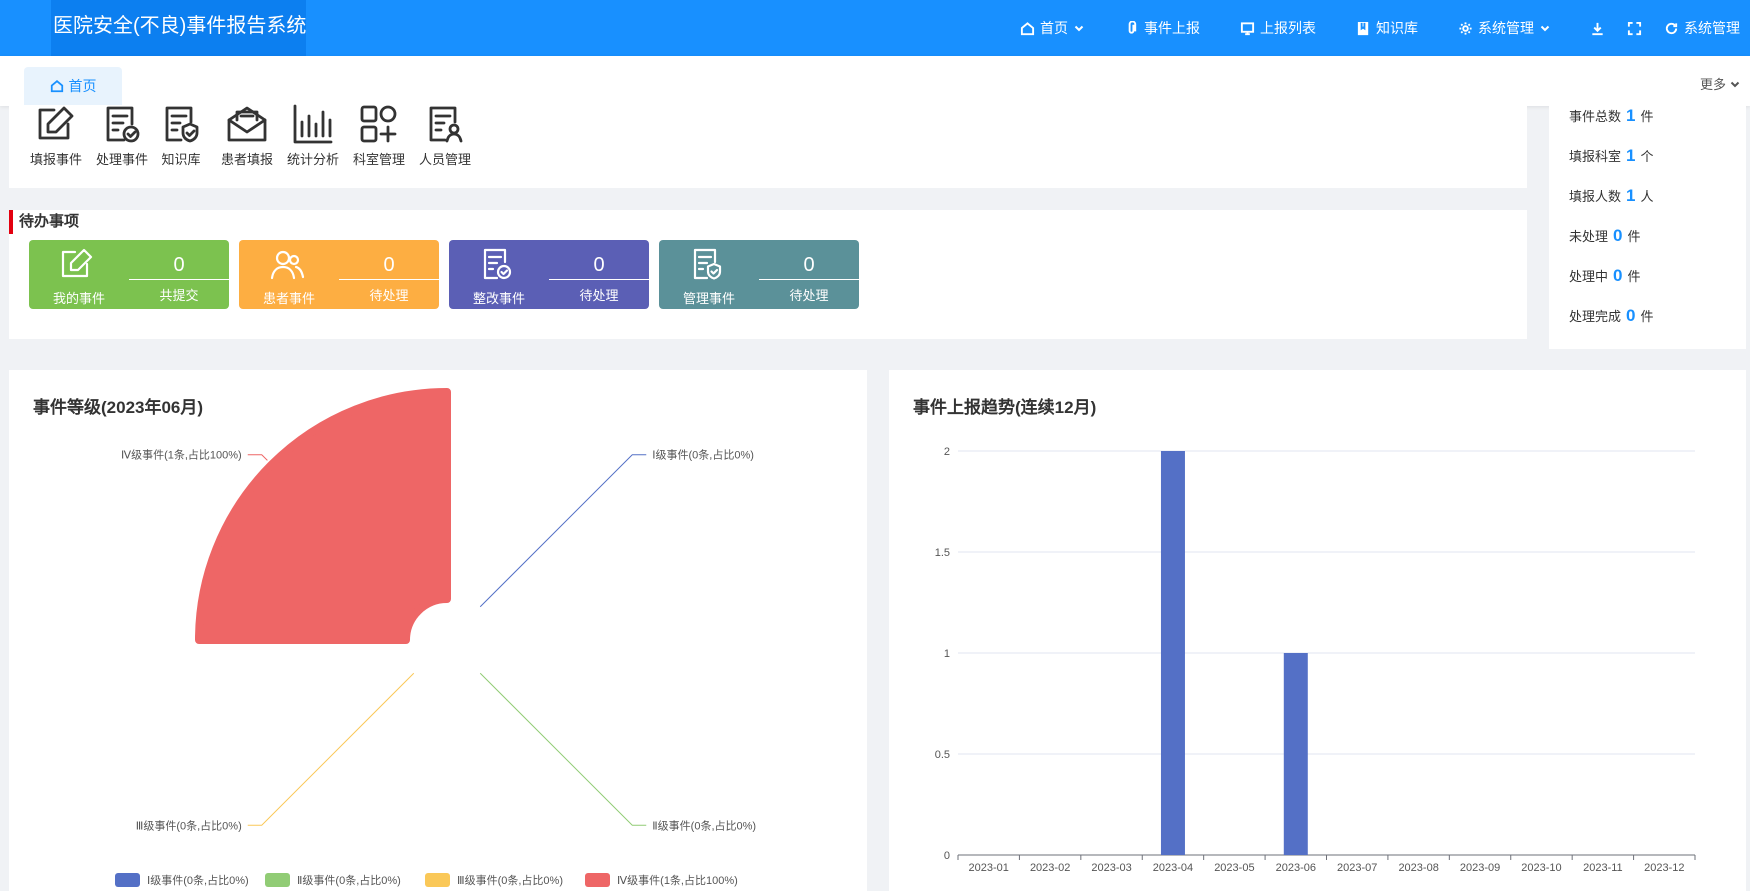  Describe the element at coordinates (182, 124) in the screenshot. I see `doc-shield-icon` at that location.